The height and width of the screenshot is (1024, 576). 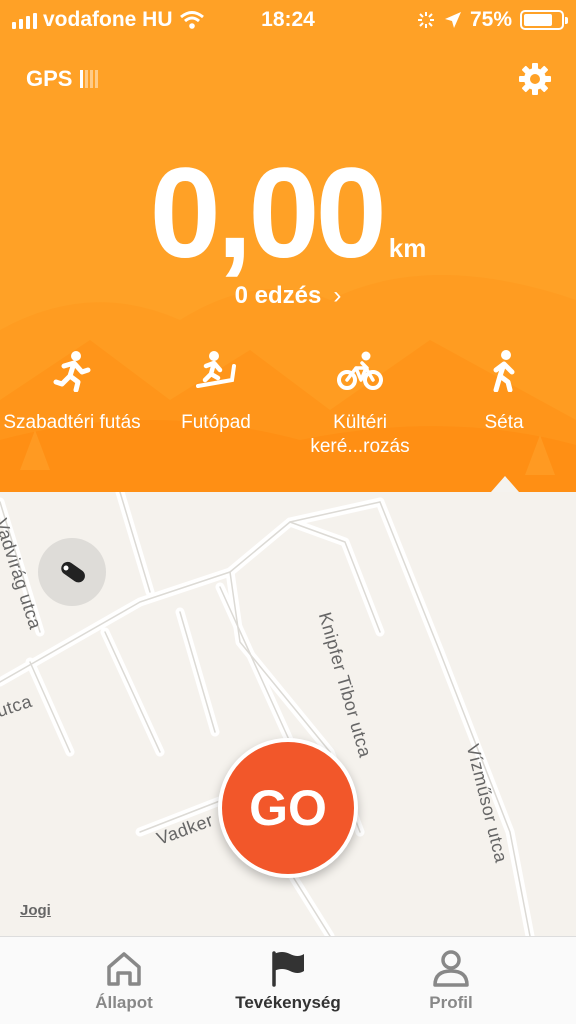 I want to click on treadmill-icon, so click(x=216, y=369).